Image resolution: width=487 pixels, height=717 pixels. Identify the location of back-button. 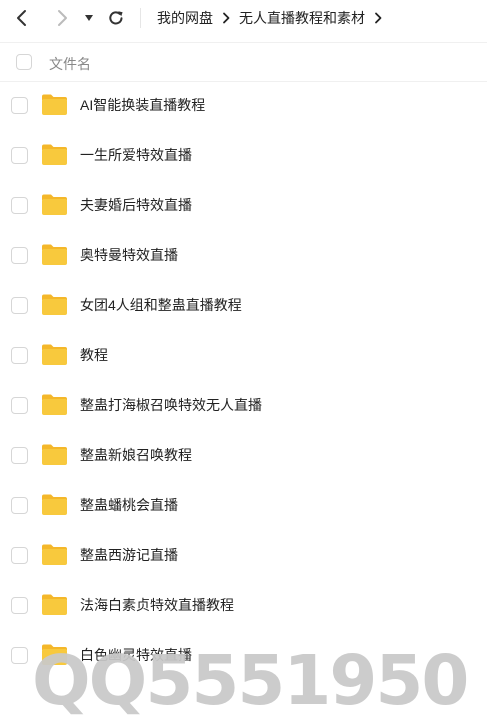
(22, 18).